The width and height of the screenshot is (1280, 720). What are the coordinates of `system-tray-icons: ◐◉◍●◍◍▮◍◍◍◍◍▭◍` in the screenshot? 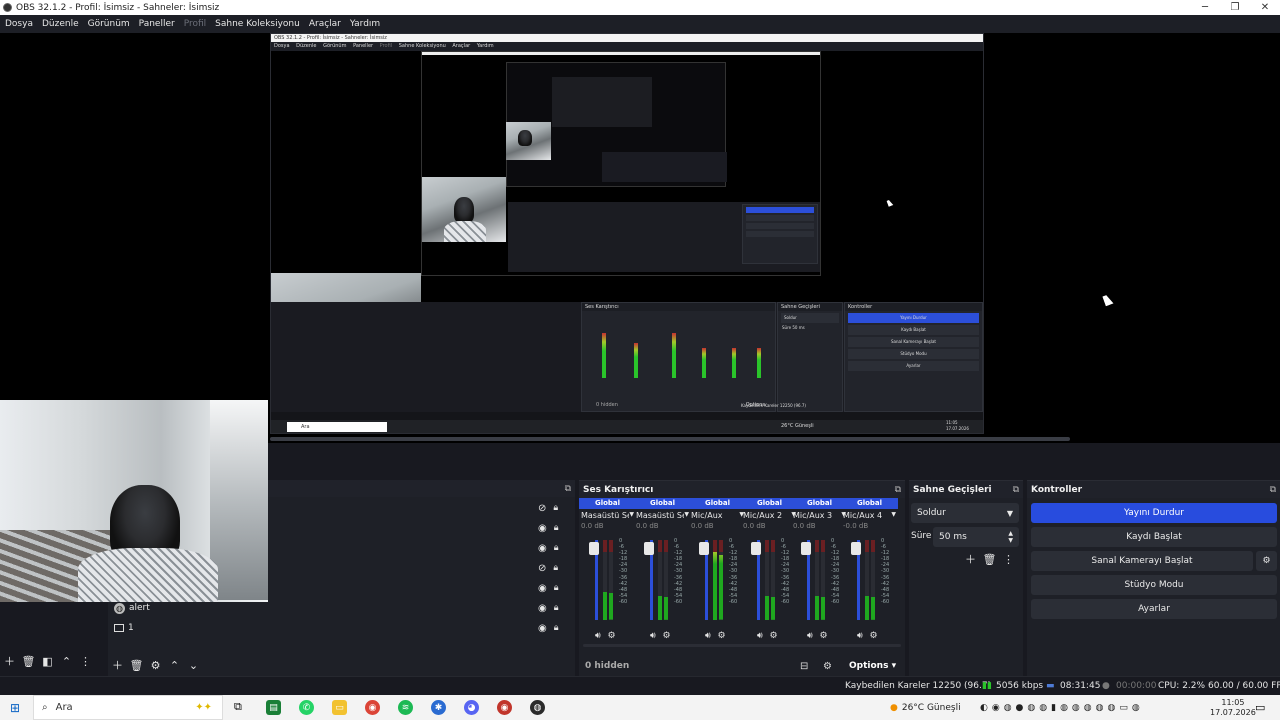 It's located at (1062, 707).